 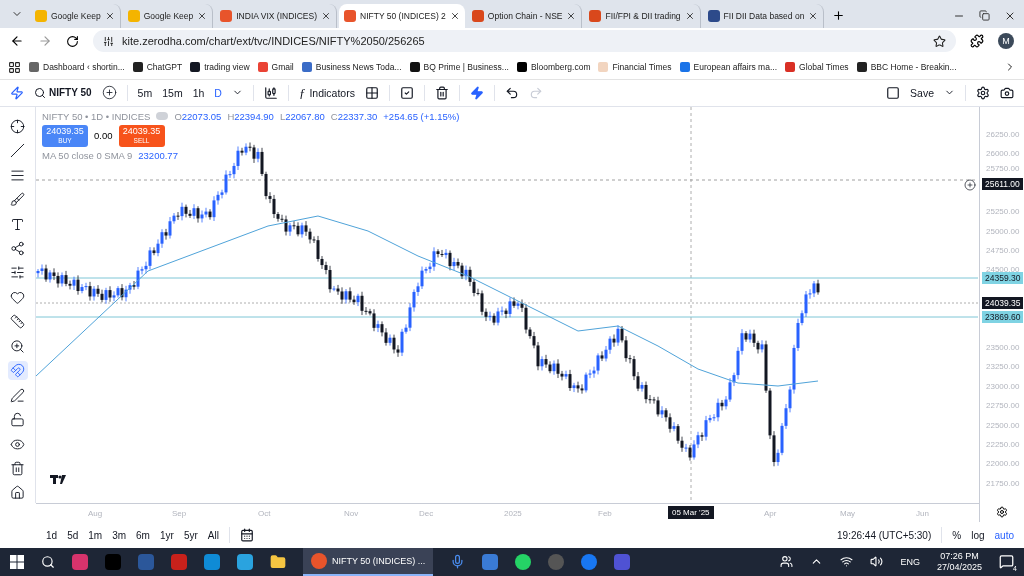 I want to click on taskbar-clock: 07:26 PM 27/04/2025, so click(x=959, y=562).